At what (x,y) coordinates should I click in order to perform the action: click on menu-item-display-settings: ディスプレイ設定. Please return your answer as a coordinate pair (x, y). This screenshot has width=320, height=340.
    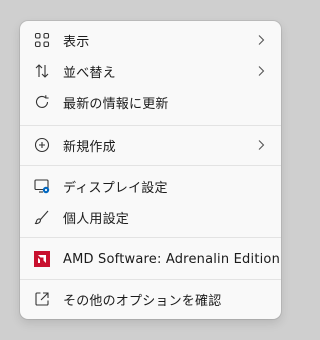
    Looking at the image, I should click on (150, 186).